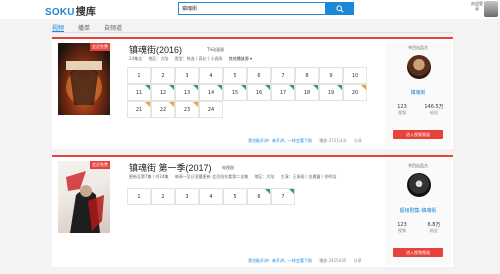 Image resolution: width=500 pixels, height=274 pixels. What do you see at coordinates (259, 92) in the screenshot?
I see `episode-button: 16` at bounding box center [259, 92].